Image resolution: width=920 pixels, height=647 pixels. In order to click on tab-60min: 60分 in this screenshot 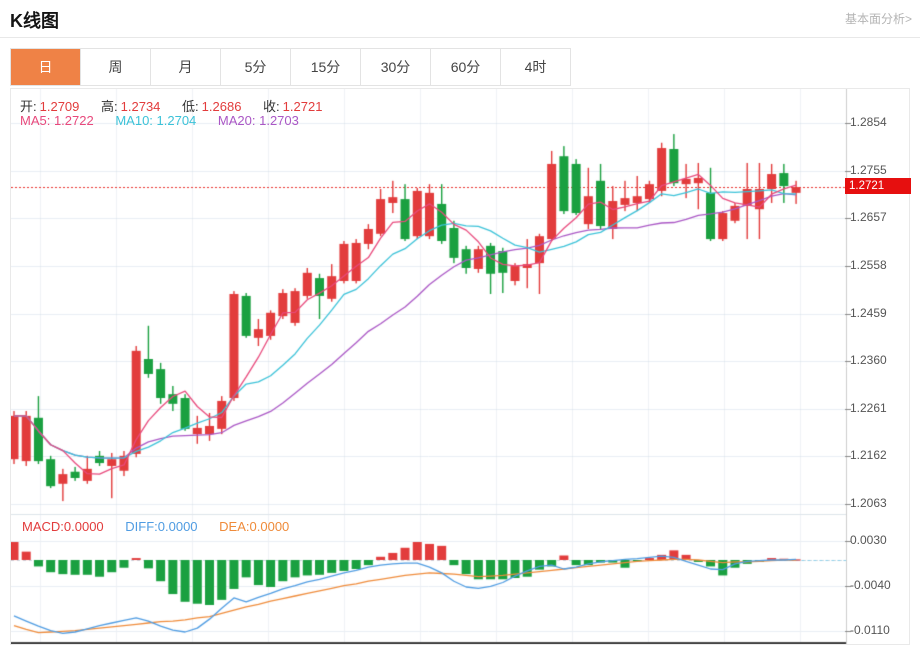, I will do `click(466, 67)`.